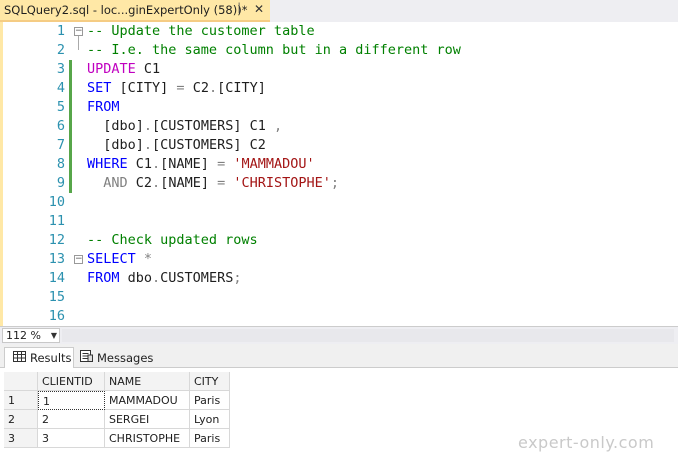 This screenshot has height=460, width=678. Describe the element at coordinates (147, 400) in the screenshot. I see `table-cell: MAMMADOU` at that location.